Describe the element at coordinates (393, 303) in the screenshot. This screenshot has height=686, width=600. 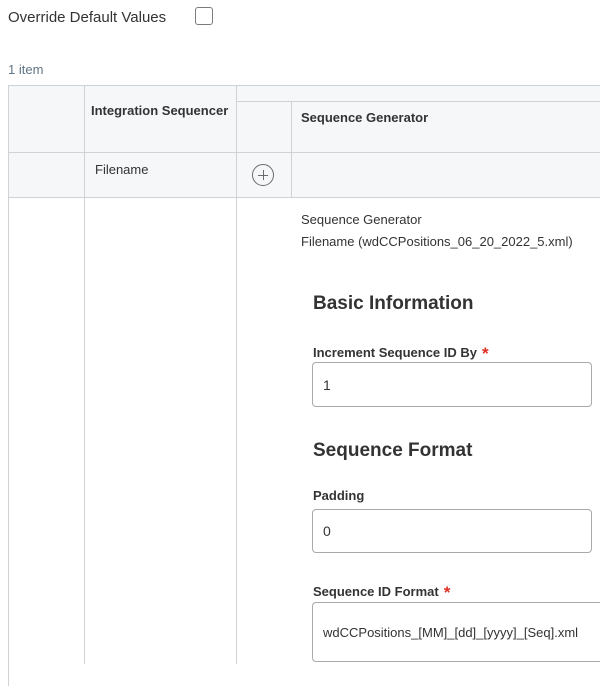
I see `basic-information-heading: Basic Information` at that location.